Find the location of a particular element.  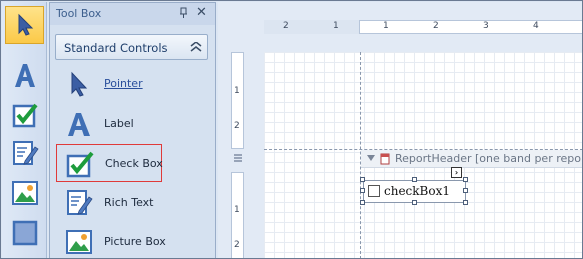

checkbox-box is located at coordinates (374, 191).